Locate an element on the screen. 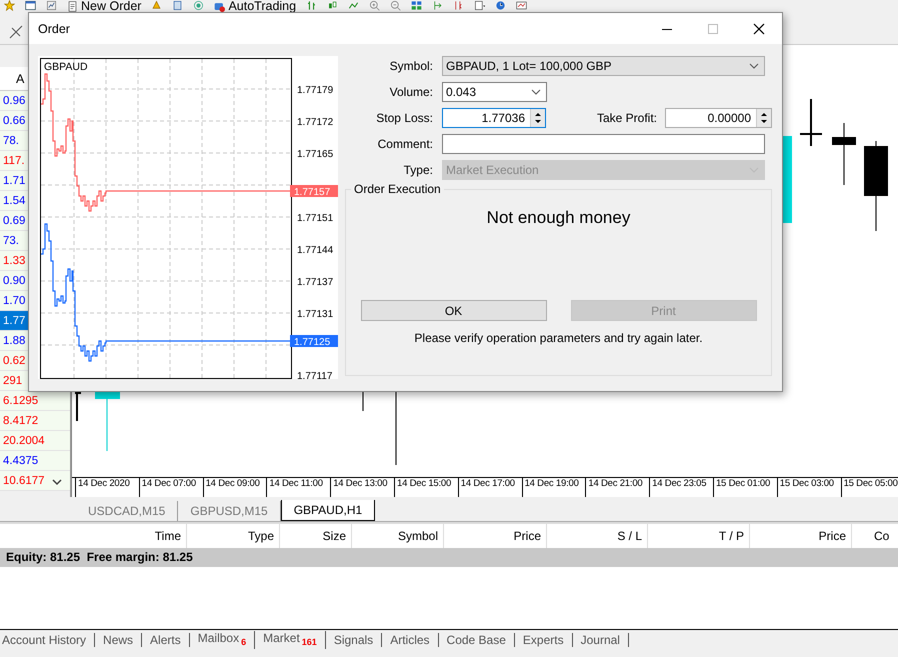  signal-icon is located at coordinates (198, 5).